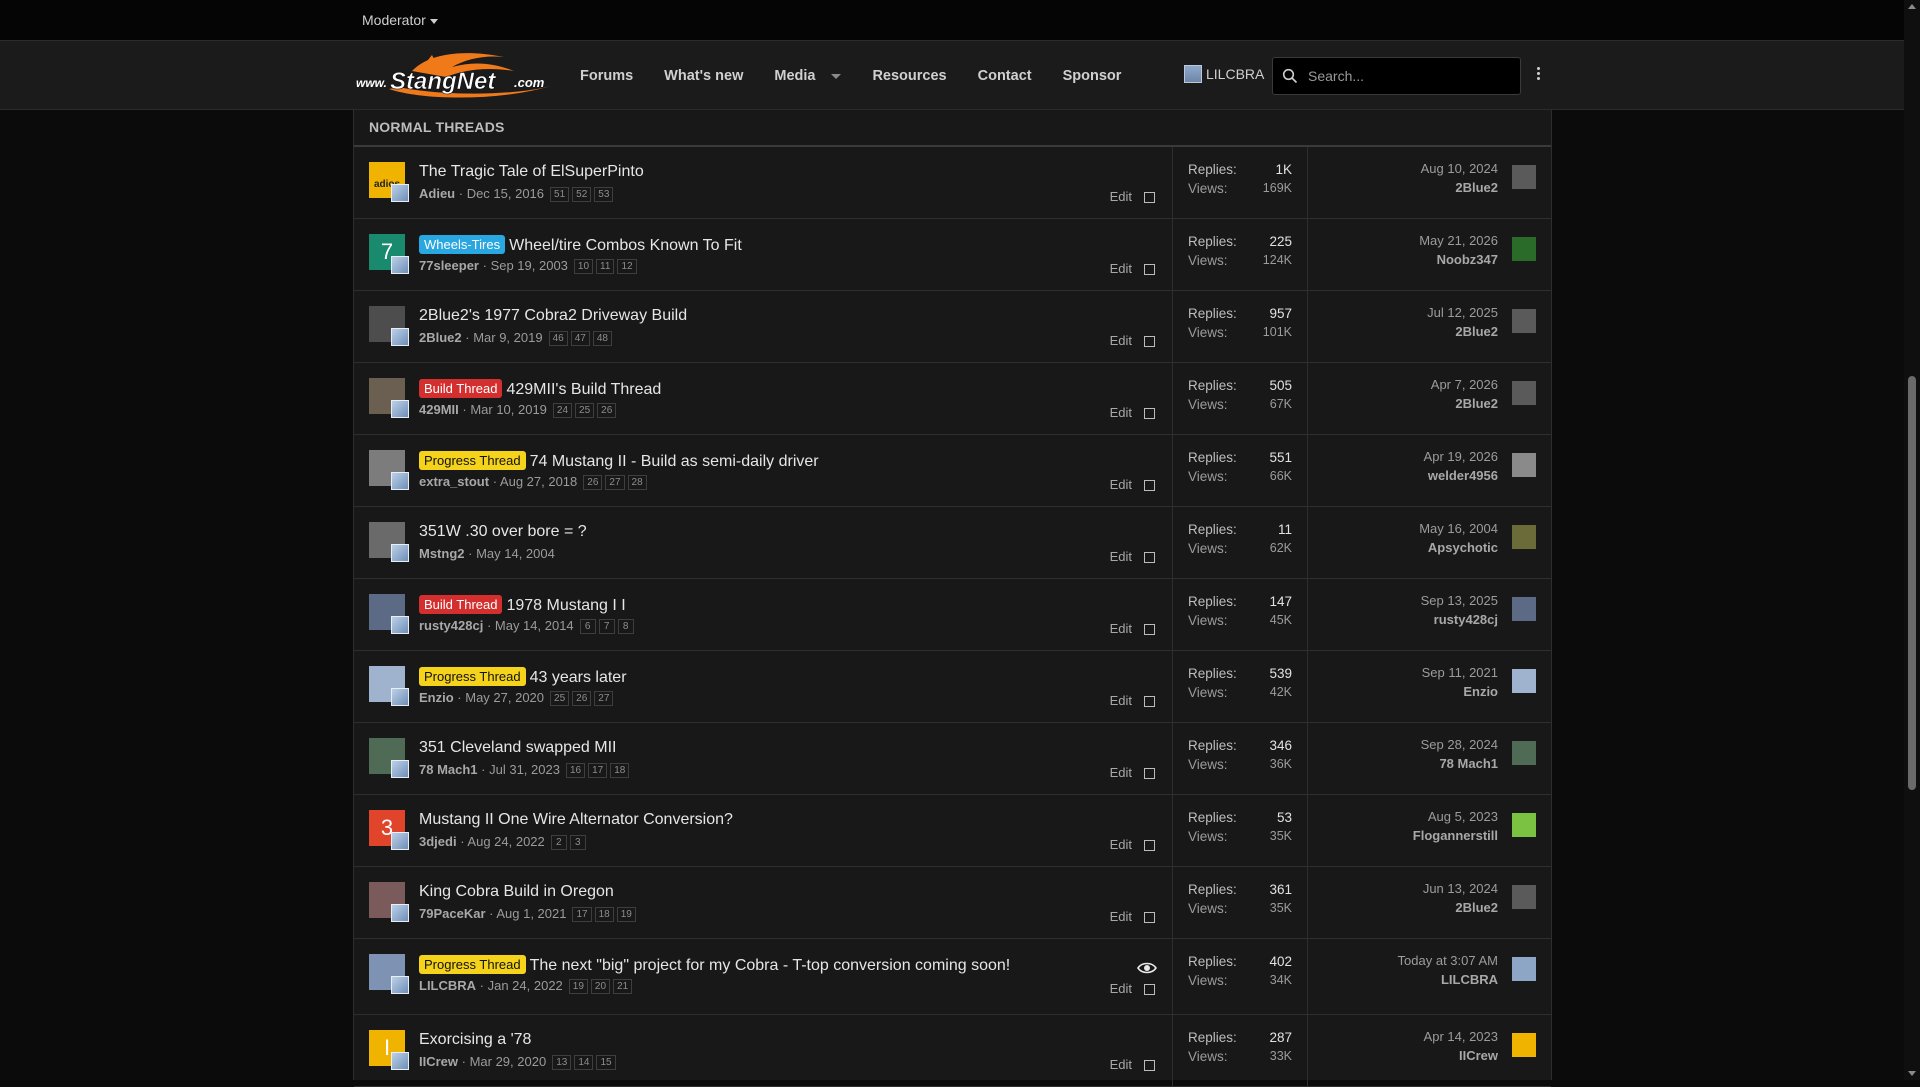 This screenshot has width=1920, height=1087. What do you see at coordinates (531, 171) in the screenshot?
I see `thread-title-link: The Tragic Tale of ElSuperPinto` at bounding box center [531, 171].